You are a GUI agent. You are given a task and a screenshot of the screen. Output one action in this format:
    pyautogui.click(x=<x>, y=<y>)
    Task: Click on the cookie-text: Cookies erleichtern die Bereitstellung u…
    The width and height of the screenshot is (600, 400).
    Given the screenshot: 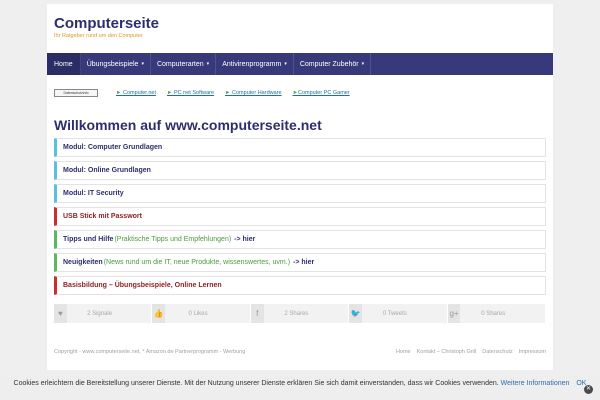 What is the action you would take?
    pyautogui.click(x=256, y=383)
    